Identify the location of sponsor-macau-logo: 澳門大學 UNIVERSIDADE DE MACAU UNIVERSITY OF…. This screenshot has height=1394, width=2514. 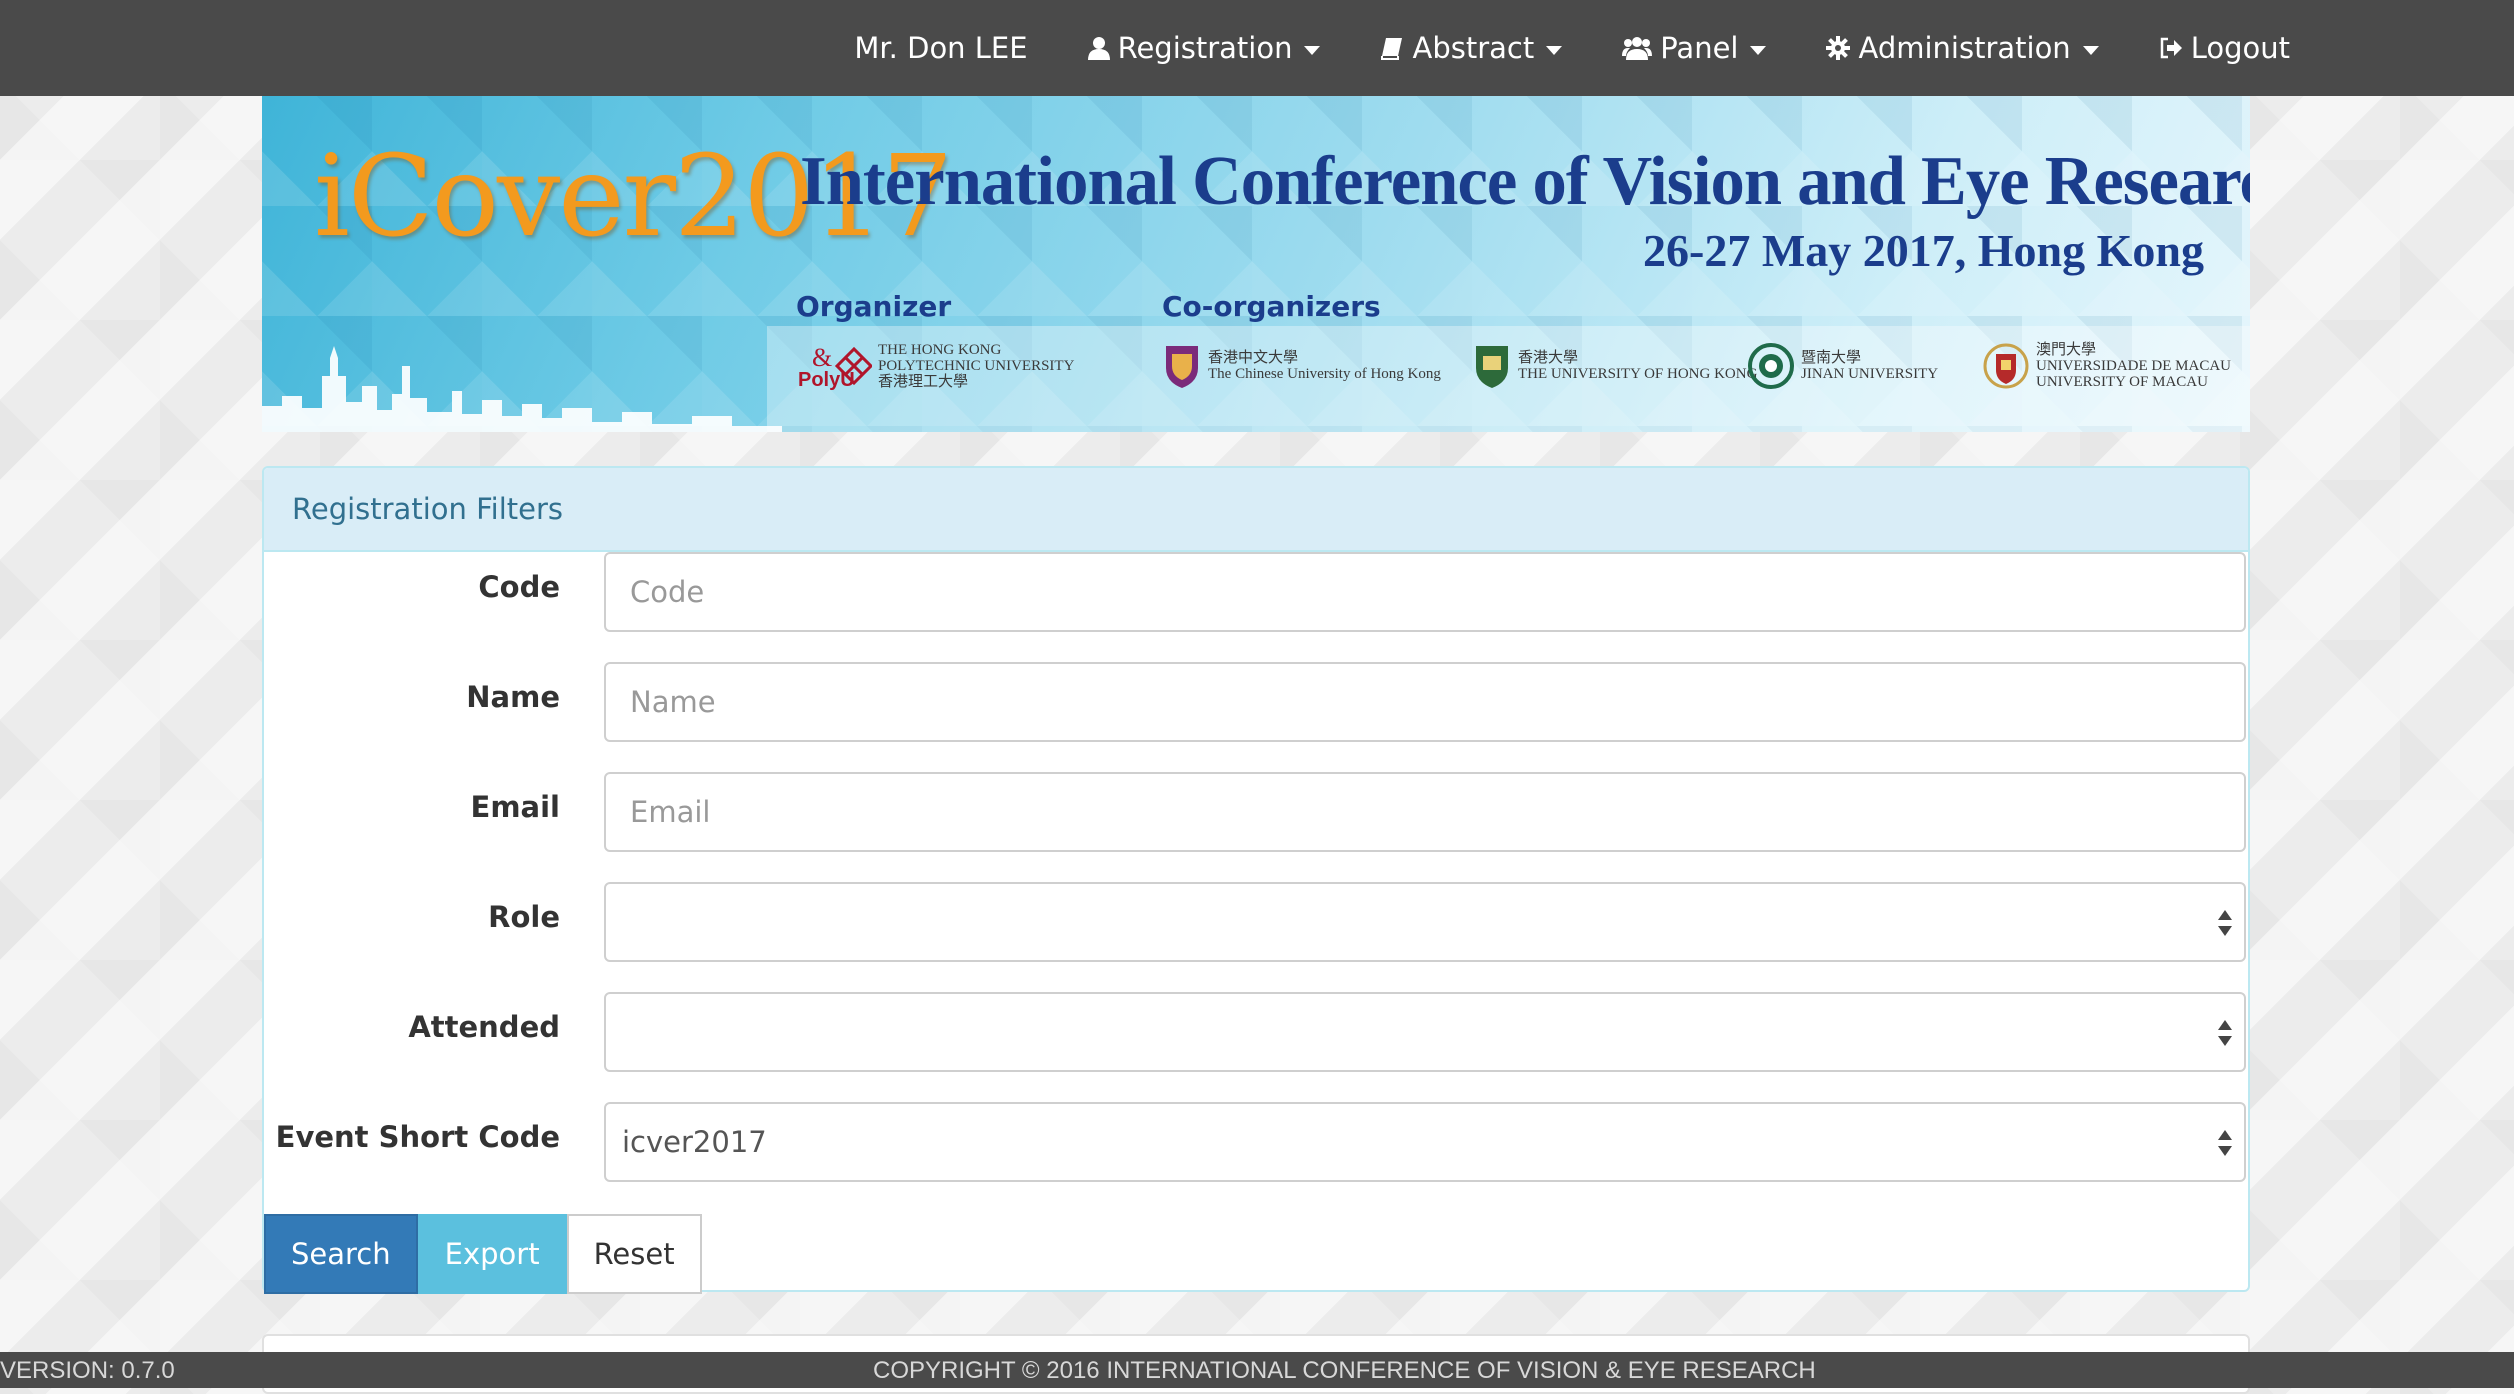
(2106, 366).